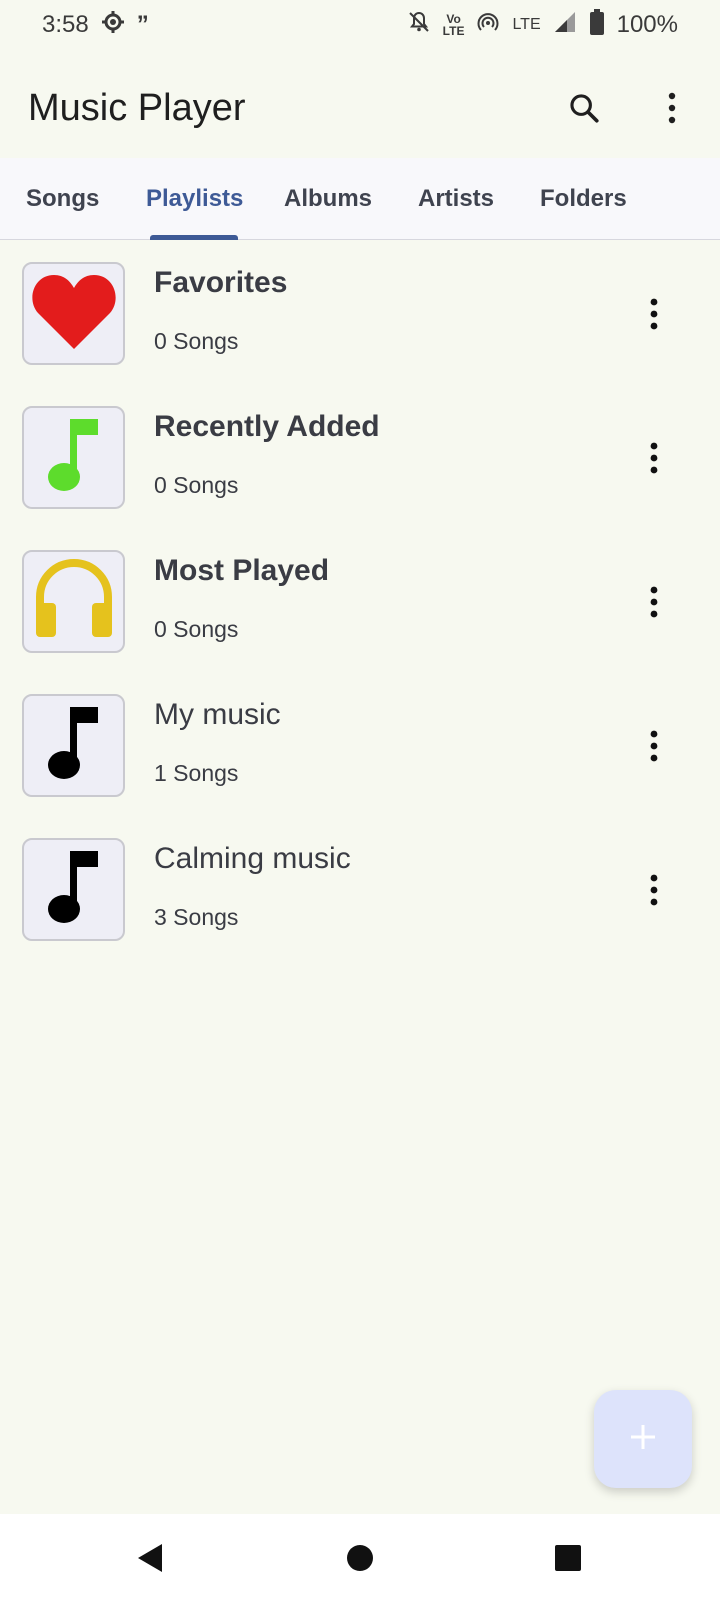 This screenshot has width=720, height=1600. What do you see at coordinates (526, 24) in the screenshot?
I see `network-type: LTE` at bounding box center [526, 24].